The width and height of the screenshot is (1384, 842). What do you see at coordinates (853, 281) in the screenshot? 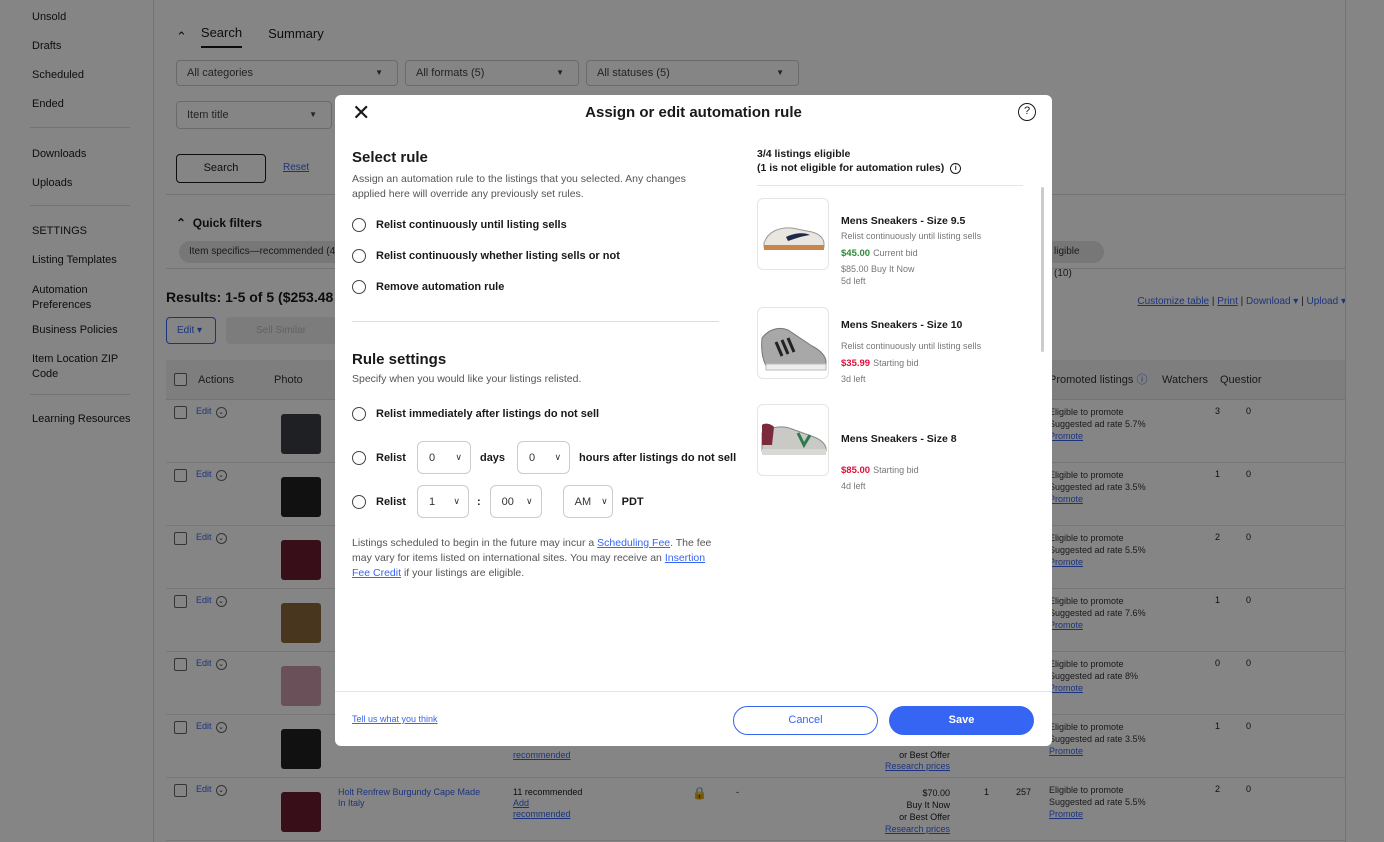
I see `time-left: 5d left` at bounding box center [853, 281].